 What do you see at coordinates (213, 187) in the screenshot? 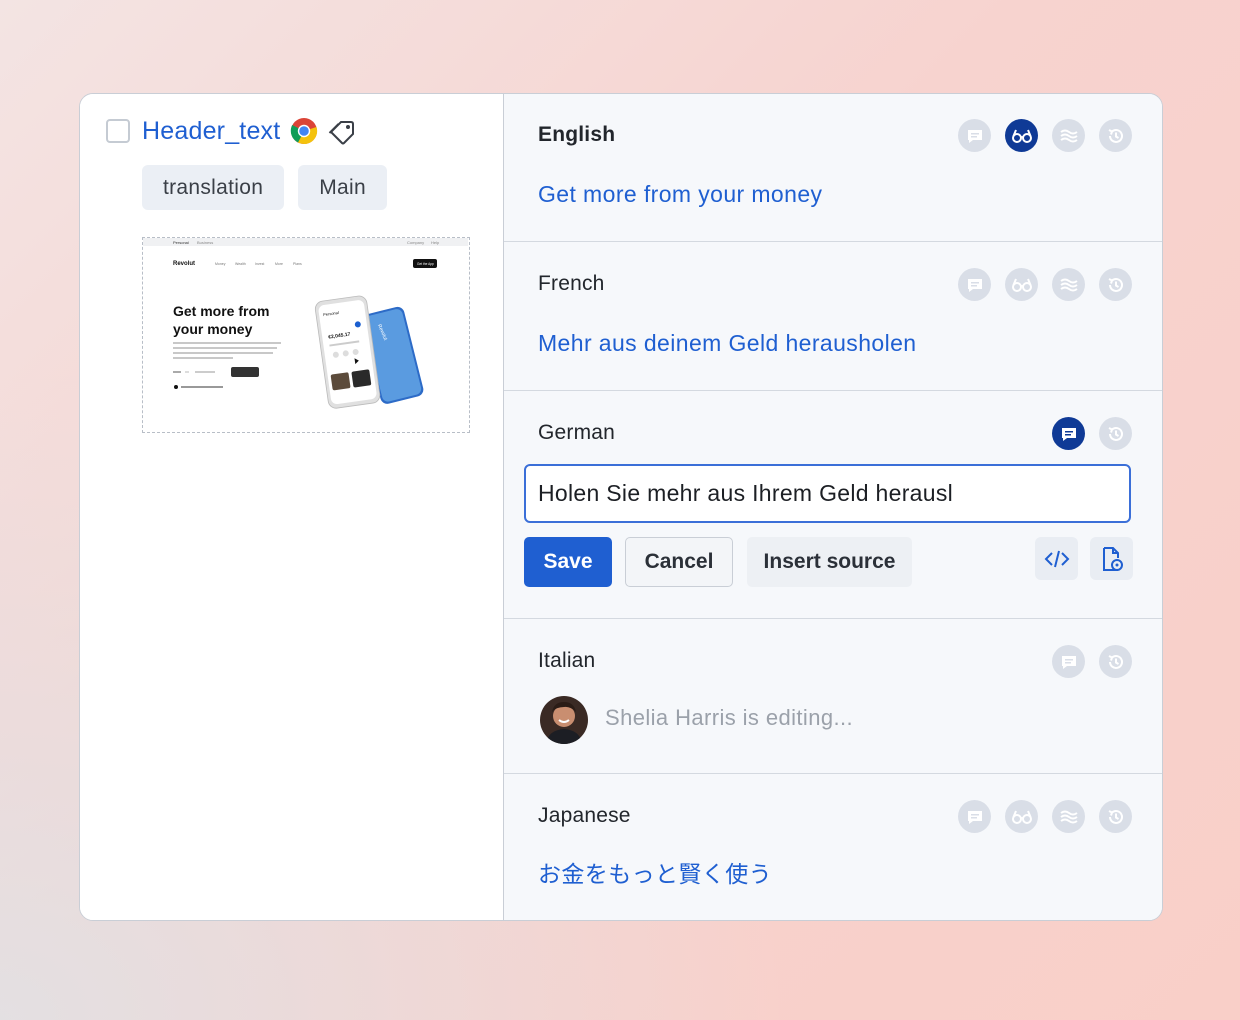
I see `tag-chip: translation` at bounding box center [213, 187].